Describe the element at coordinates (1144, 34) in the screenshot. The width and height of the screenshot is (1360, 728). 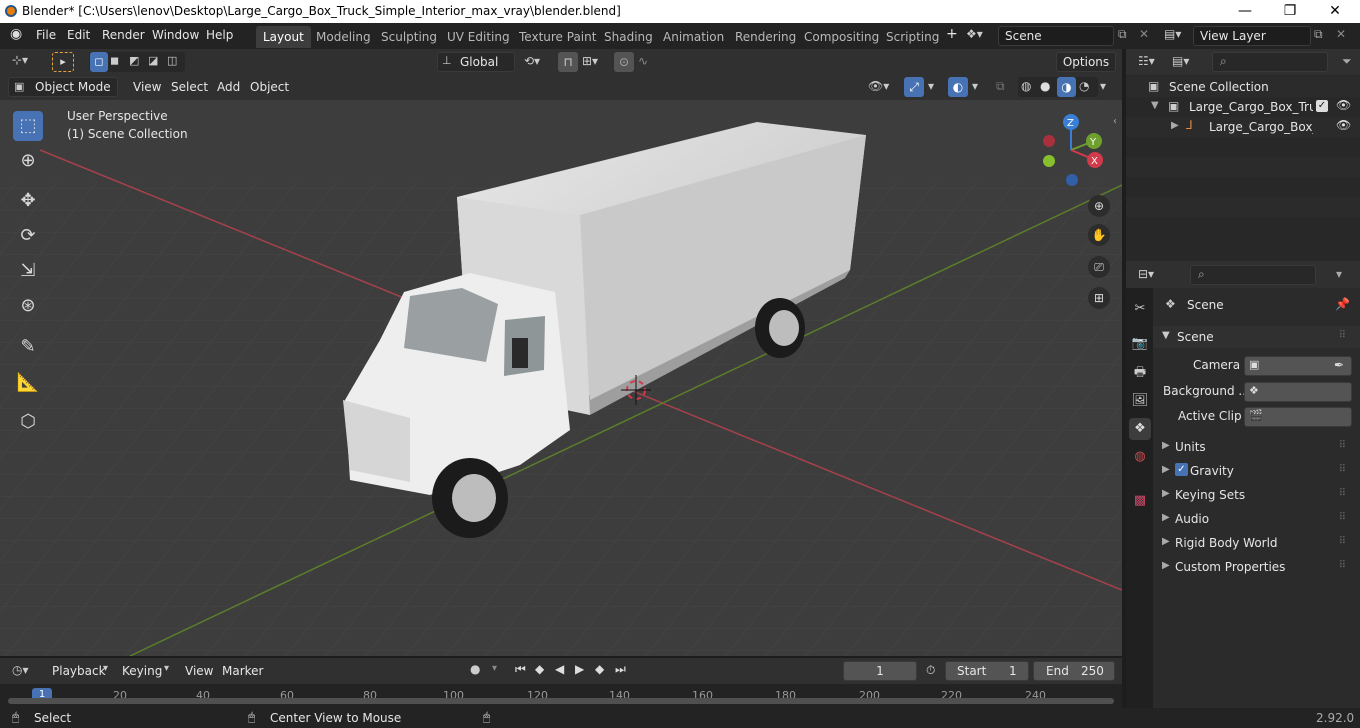
I see `remove-scene-icon: ✕` at that location.